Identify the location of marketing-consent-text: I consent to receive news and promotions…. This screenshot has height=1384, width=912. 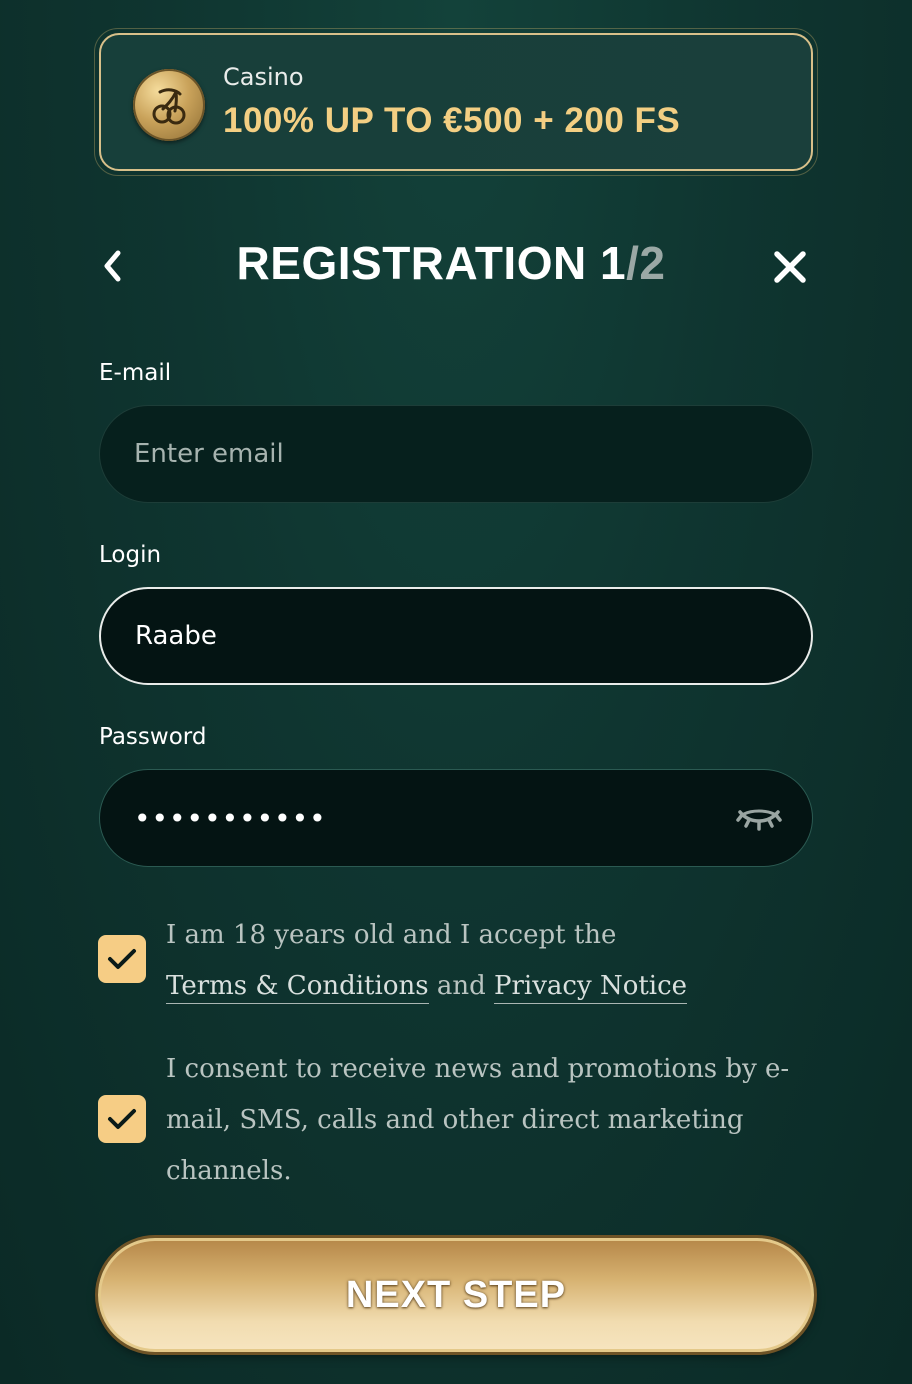
(477, 1120).